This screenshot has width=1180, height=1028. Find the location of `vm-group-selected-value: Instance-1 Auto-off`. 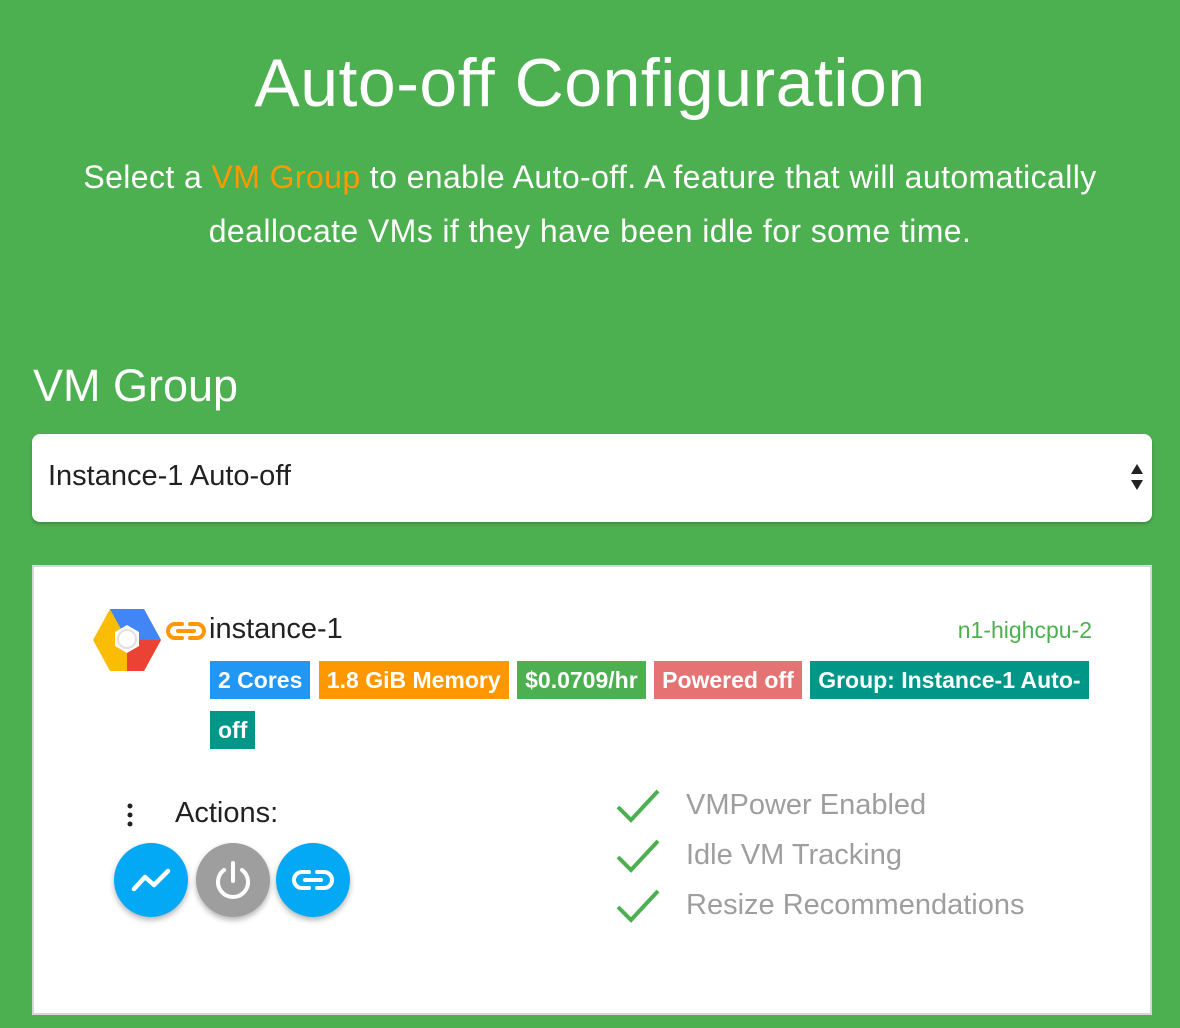

vm-group-selected-value: Instance-1 Auto-off is located at coordinates (169, 476).